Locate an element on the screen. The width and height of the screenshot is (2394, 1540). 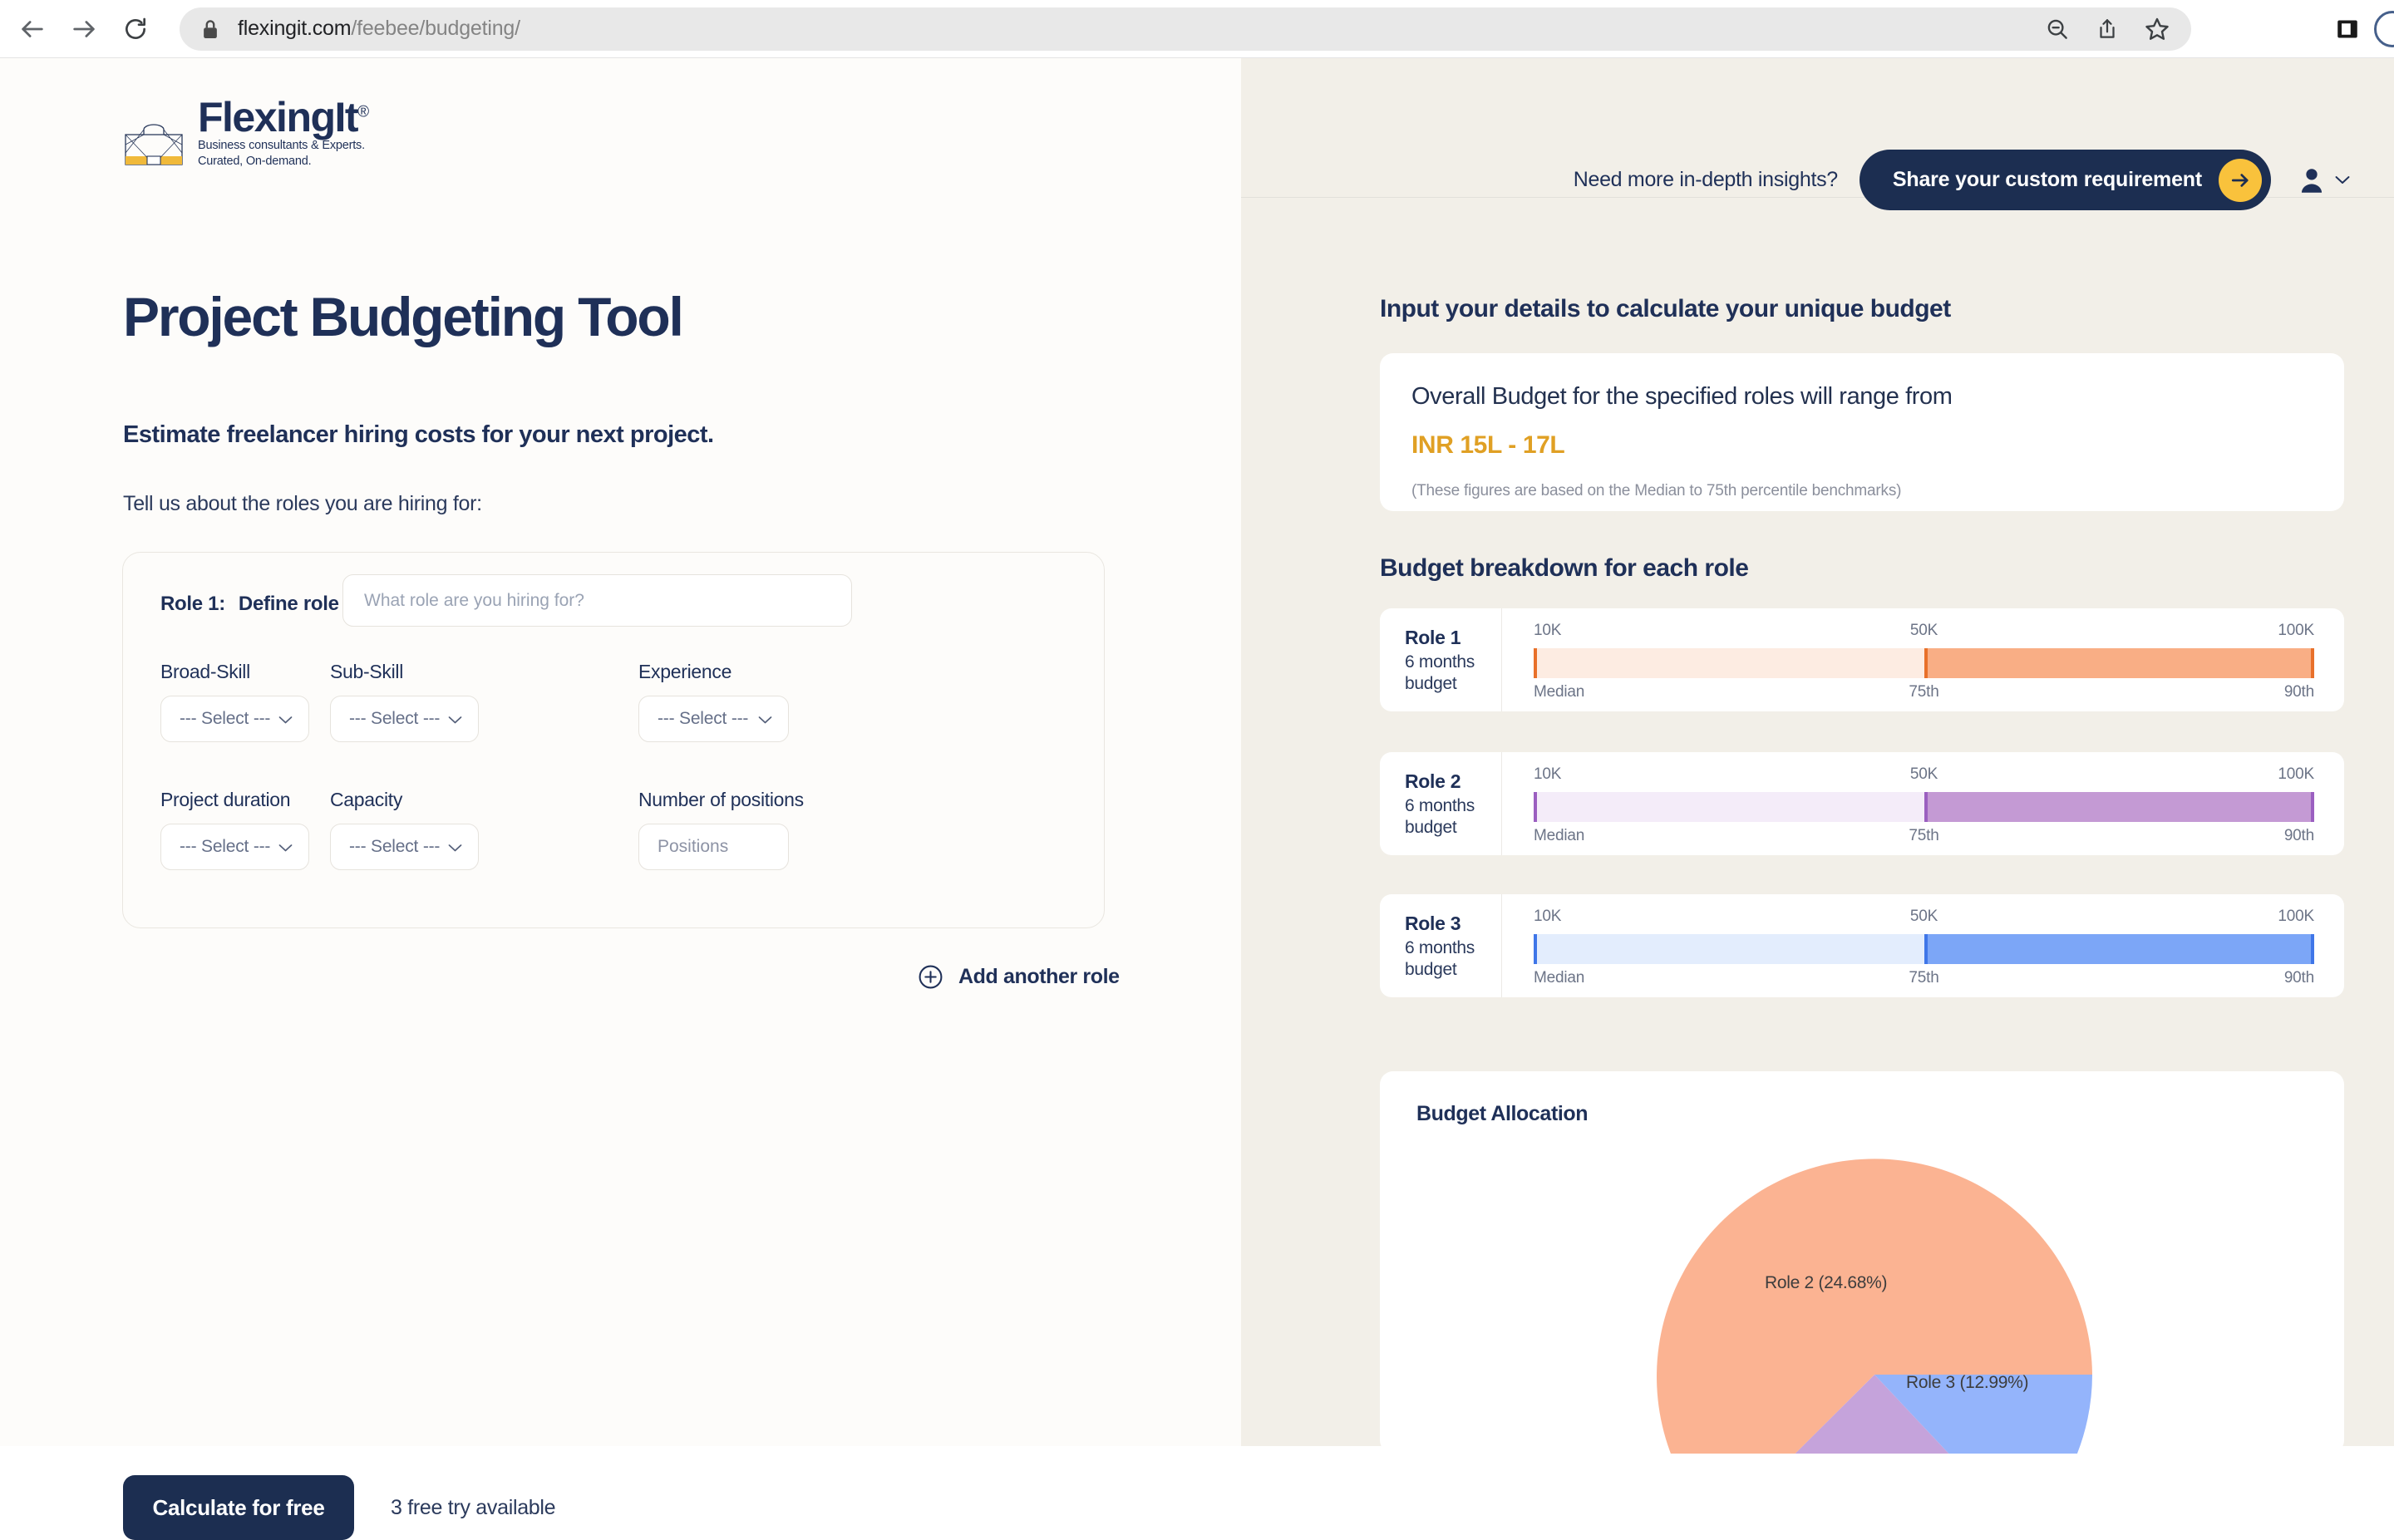
capacity-value: --- Select --- is located at coordinates (395, 846).